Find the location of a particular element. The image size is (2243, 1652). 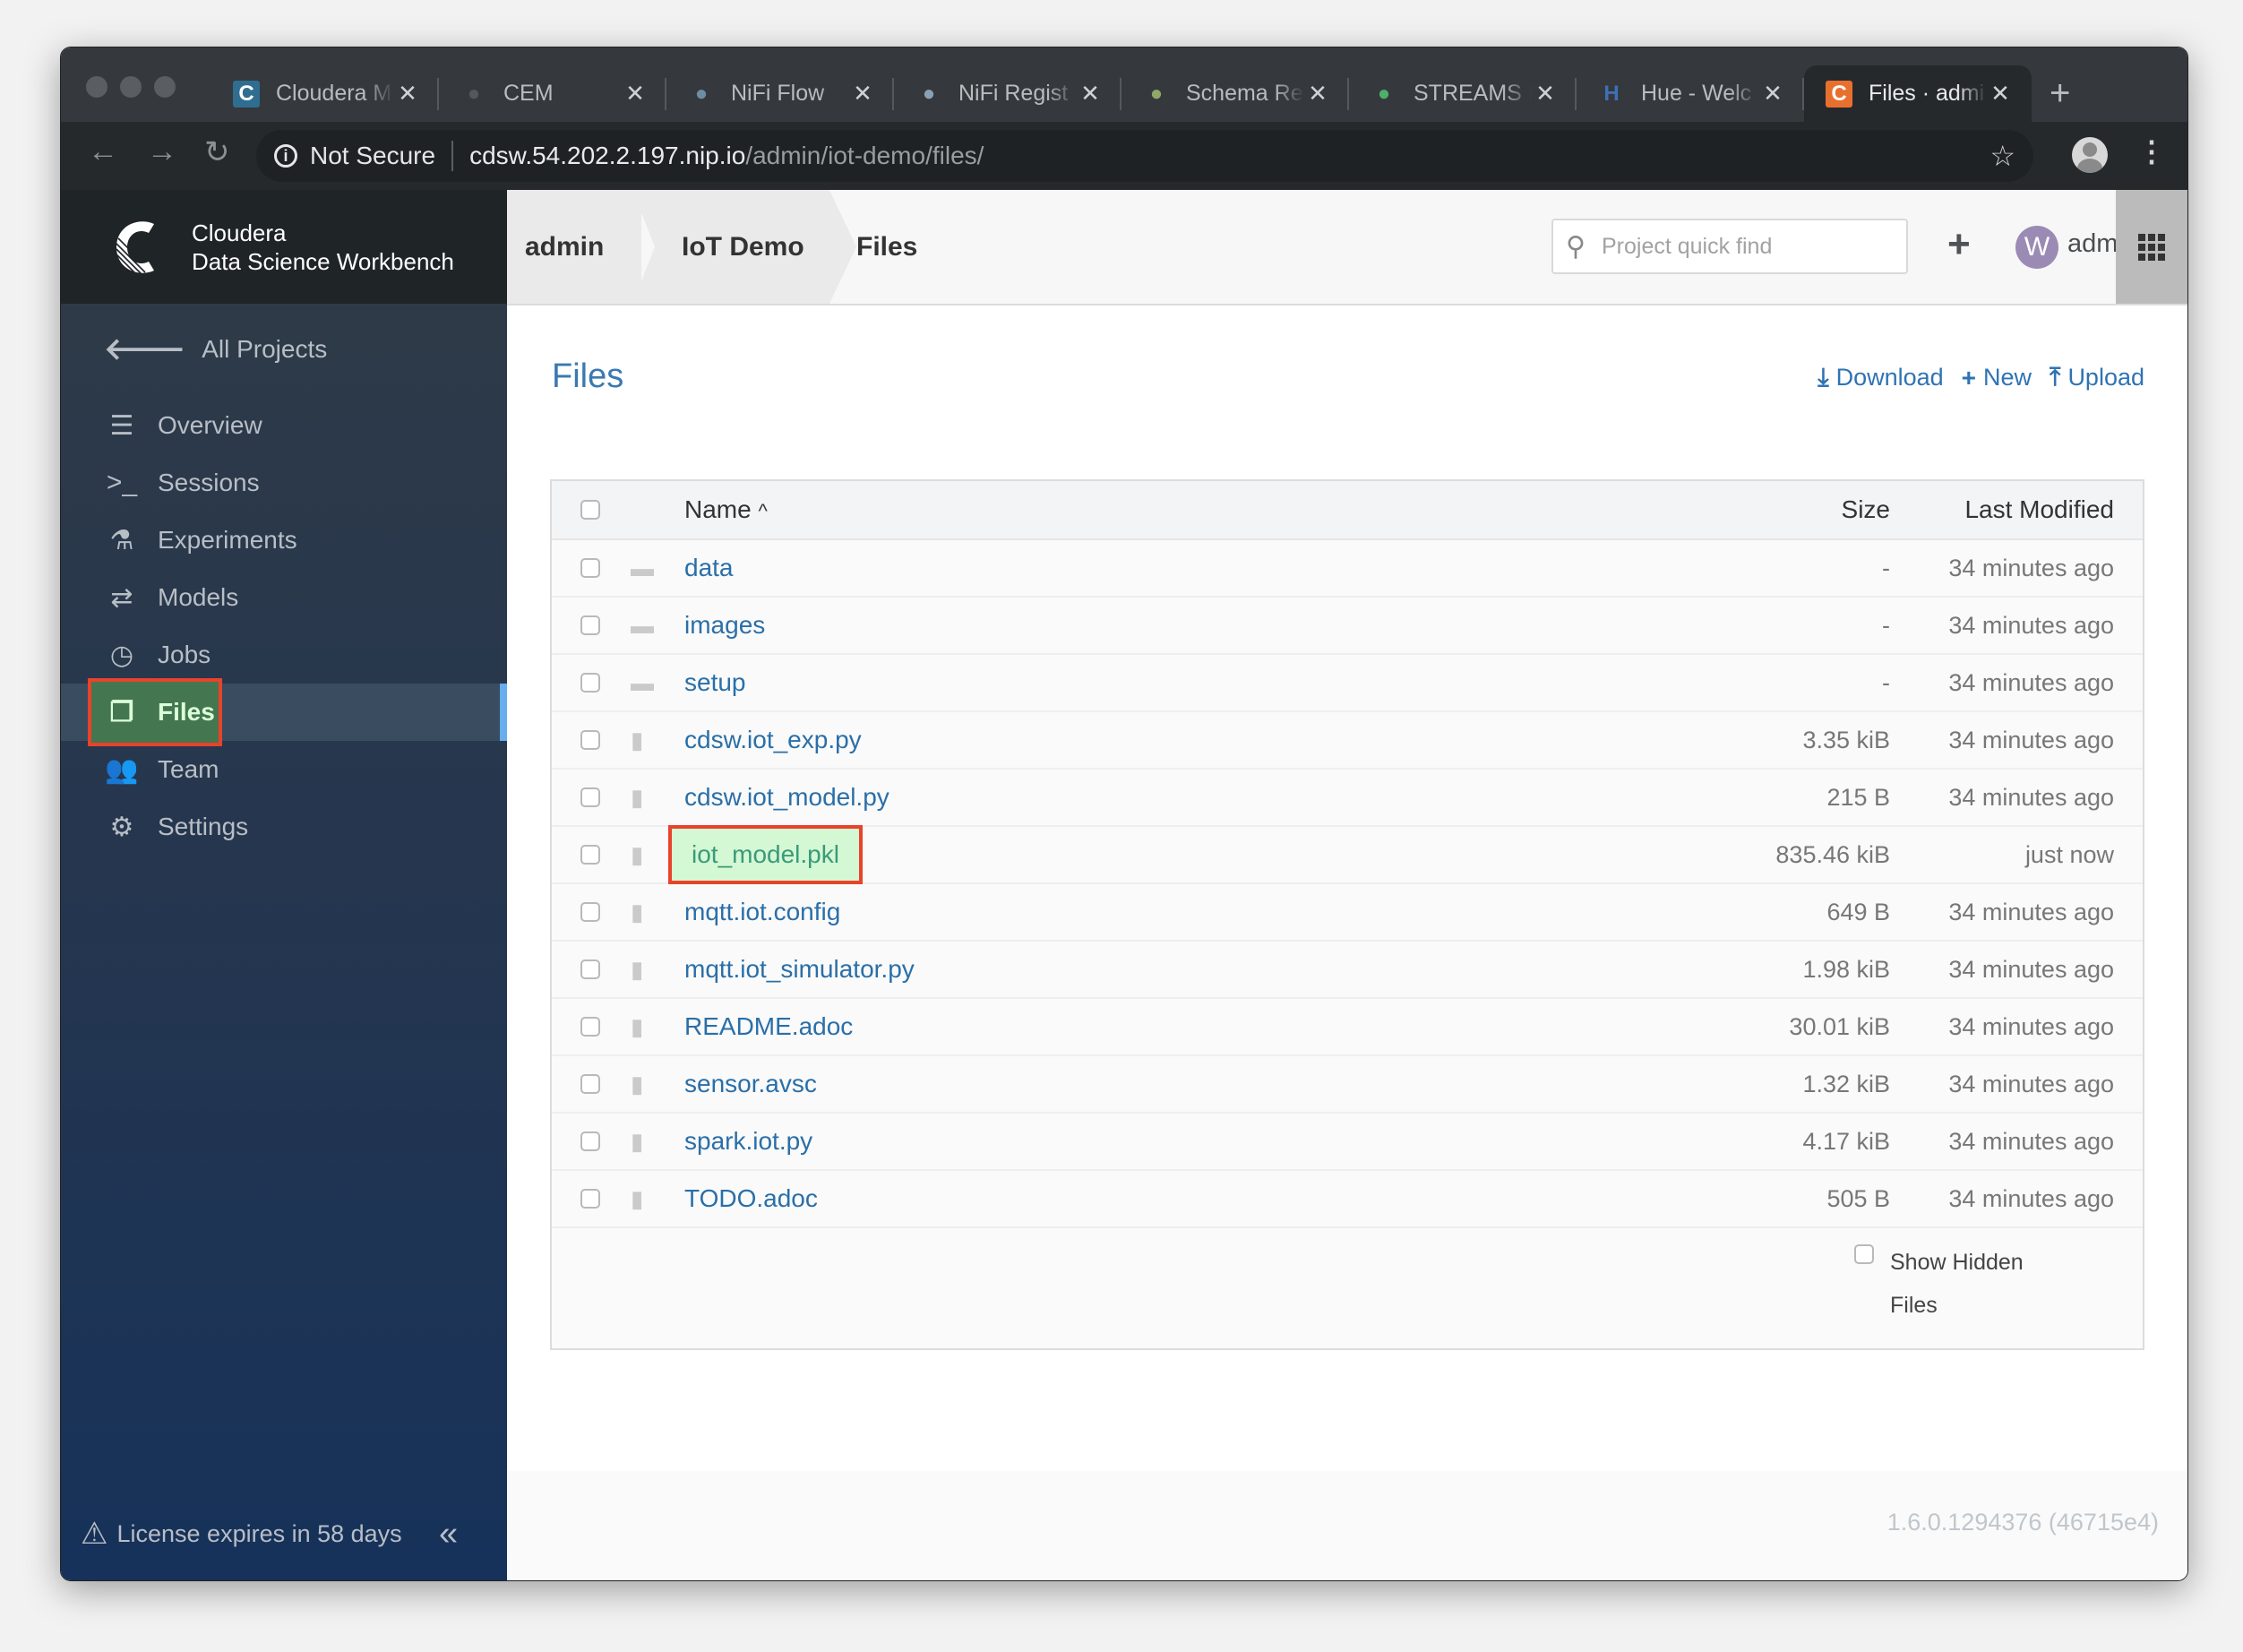

brand-logo: Cloudera Data Science Workbench is located at coordinates (284, 247).